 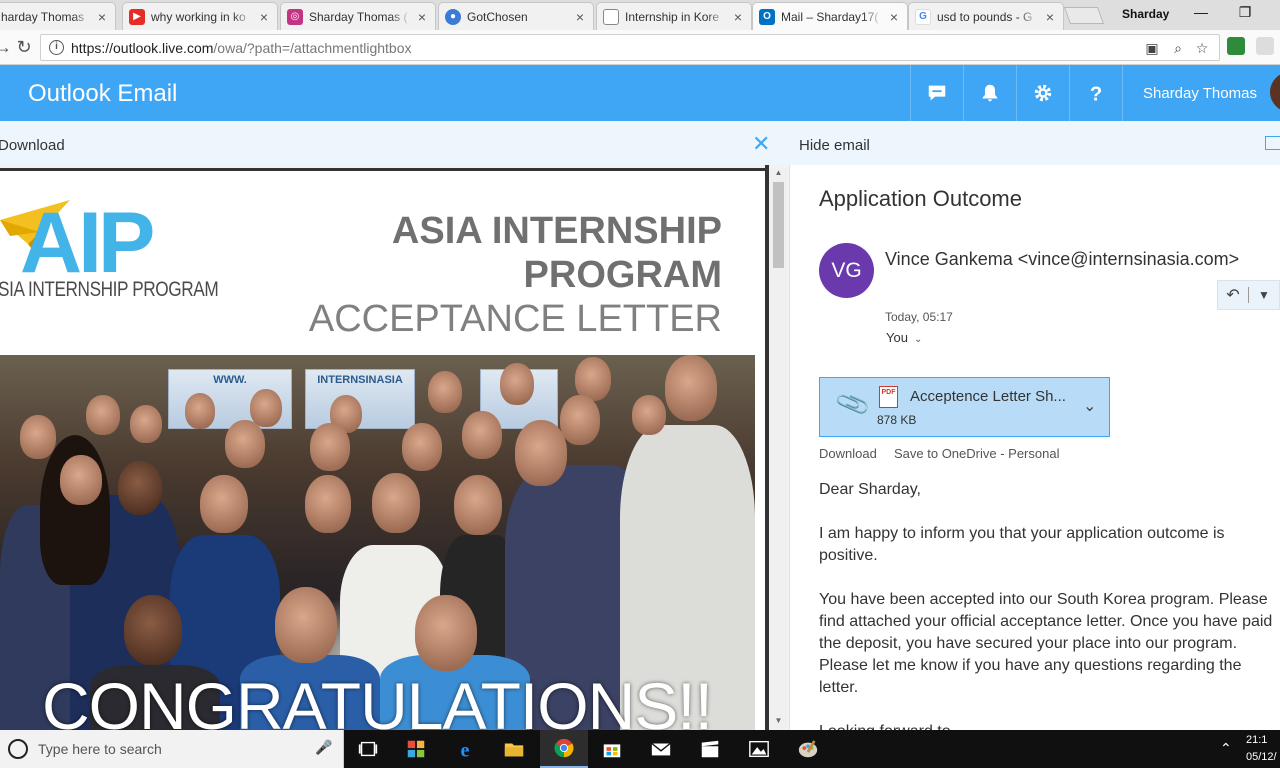 I want to click on app-title: Outlook Email, so click(x=102, y=94).